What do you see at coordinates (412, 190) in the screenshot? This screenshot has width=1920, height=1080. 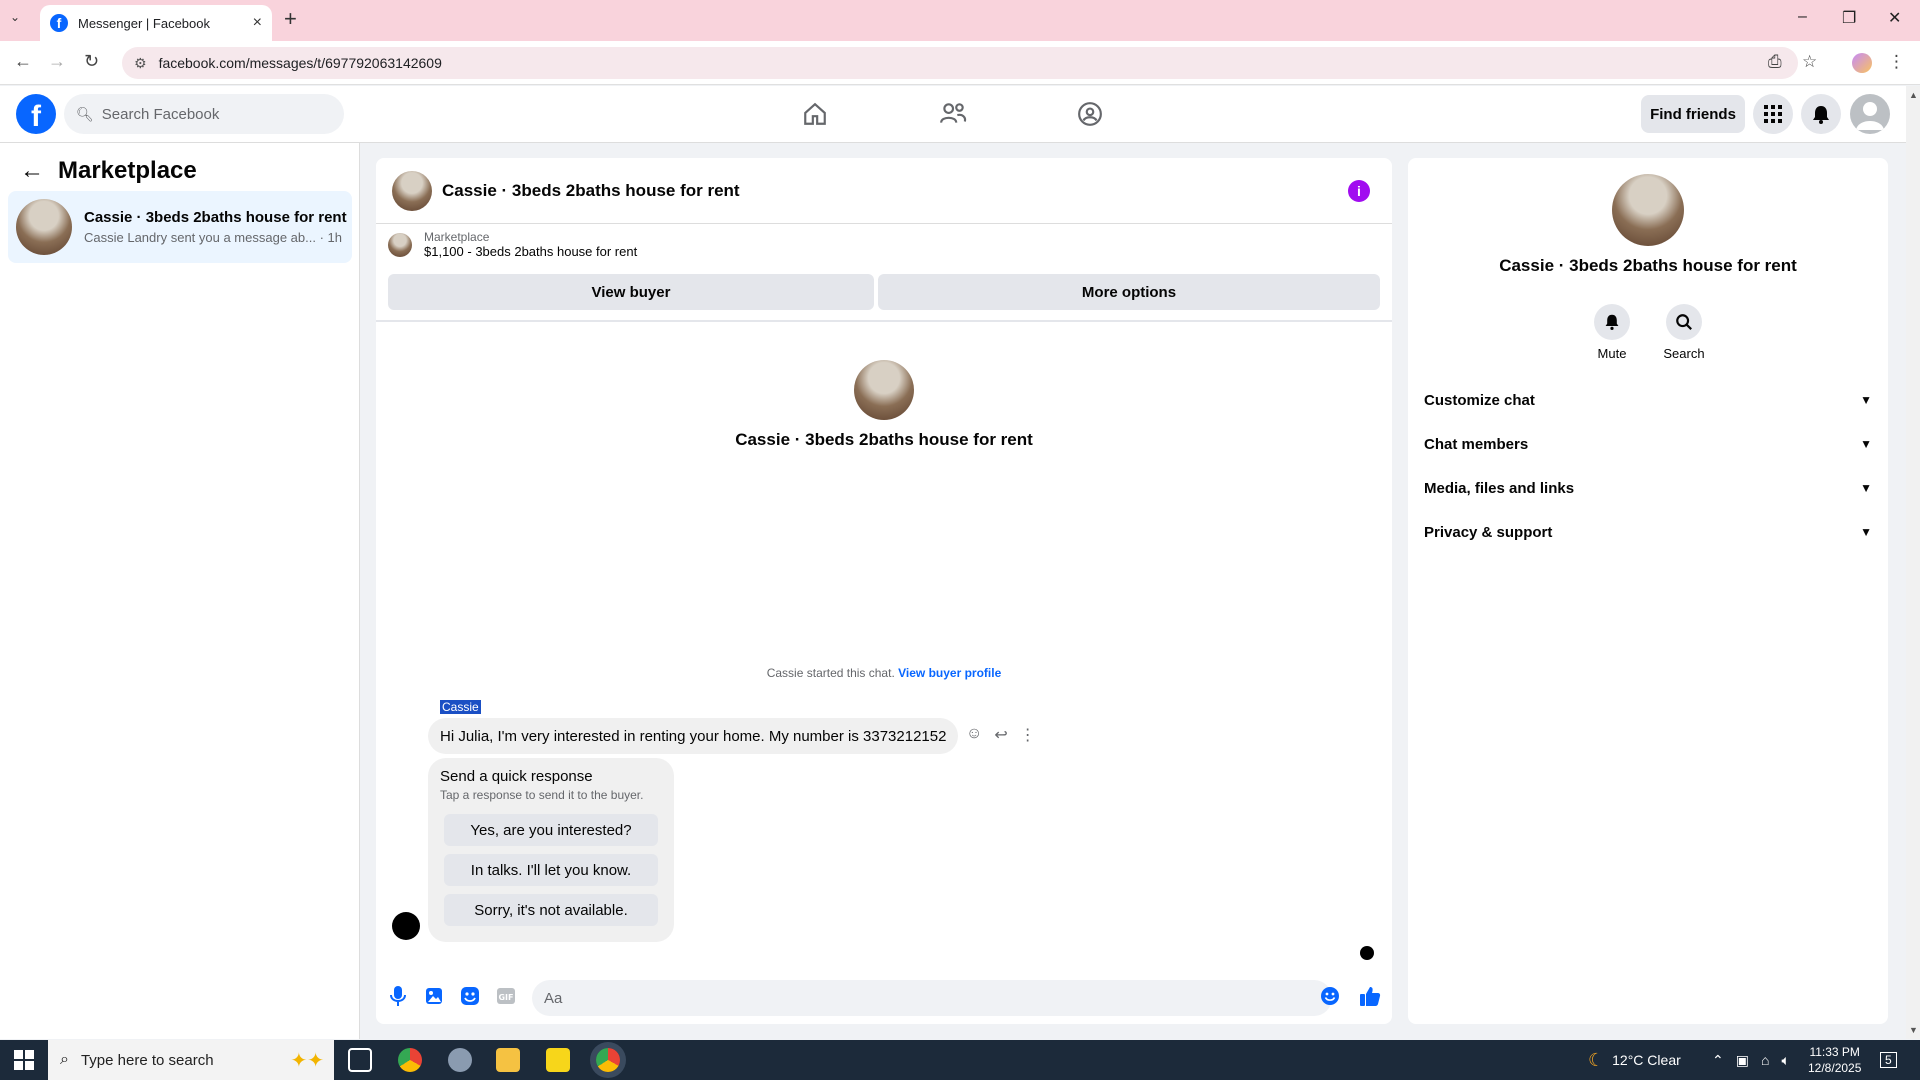 I see `chat-avatar` at bounding box center [412, 190].